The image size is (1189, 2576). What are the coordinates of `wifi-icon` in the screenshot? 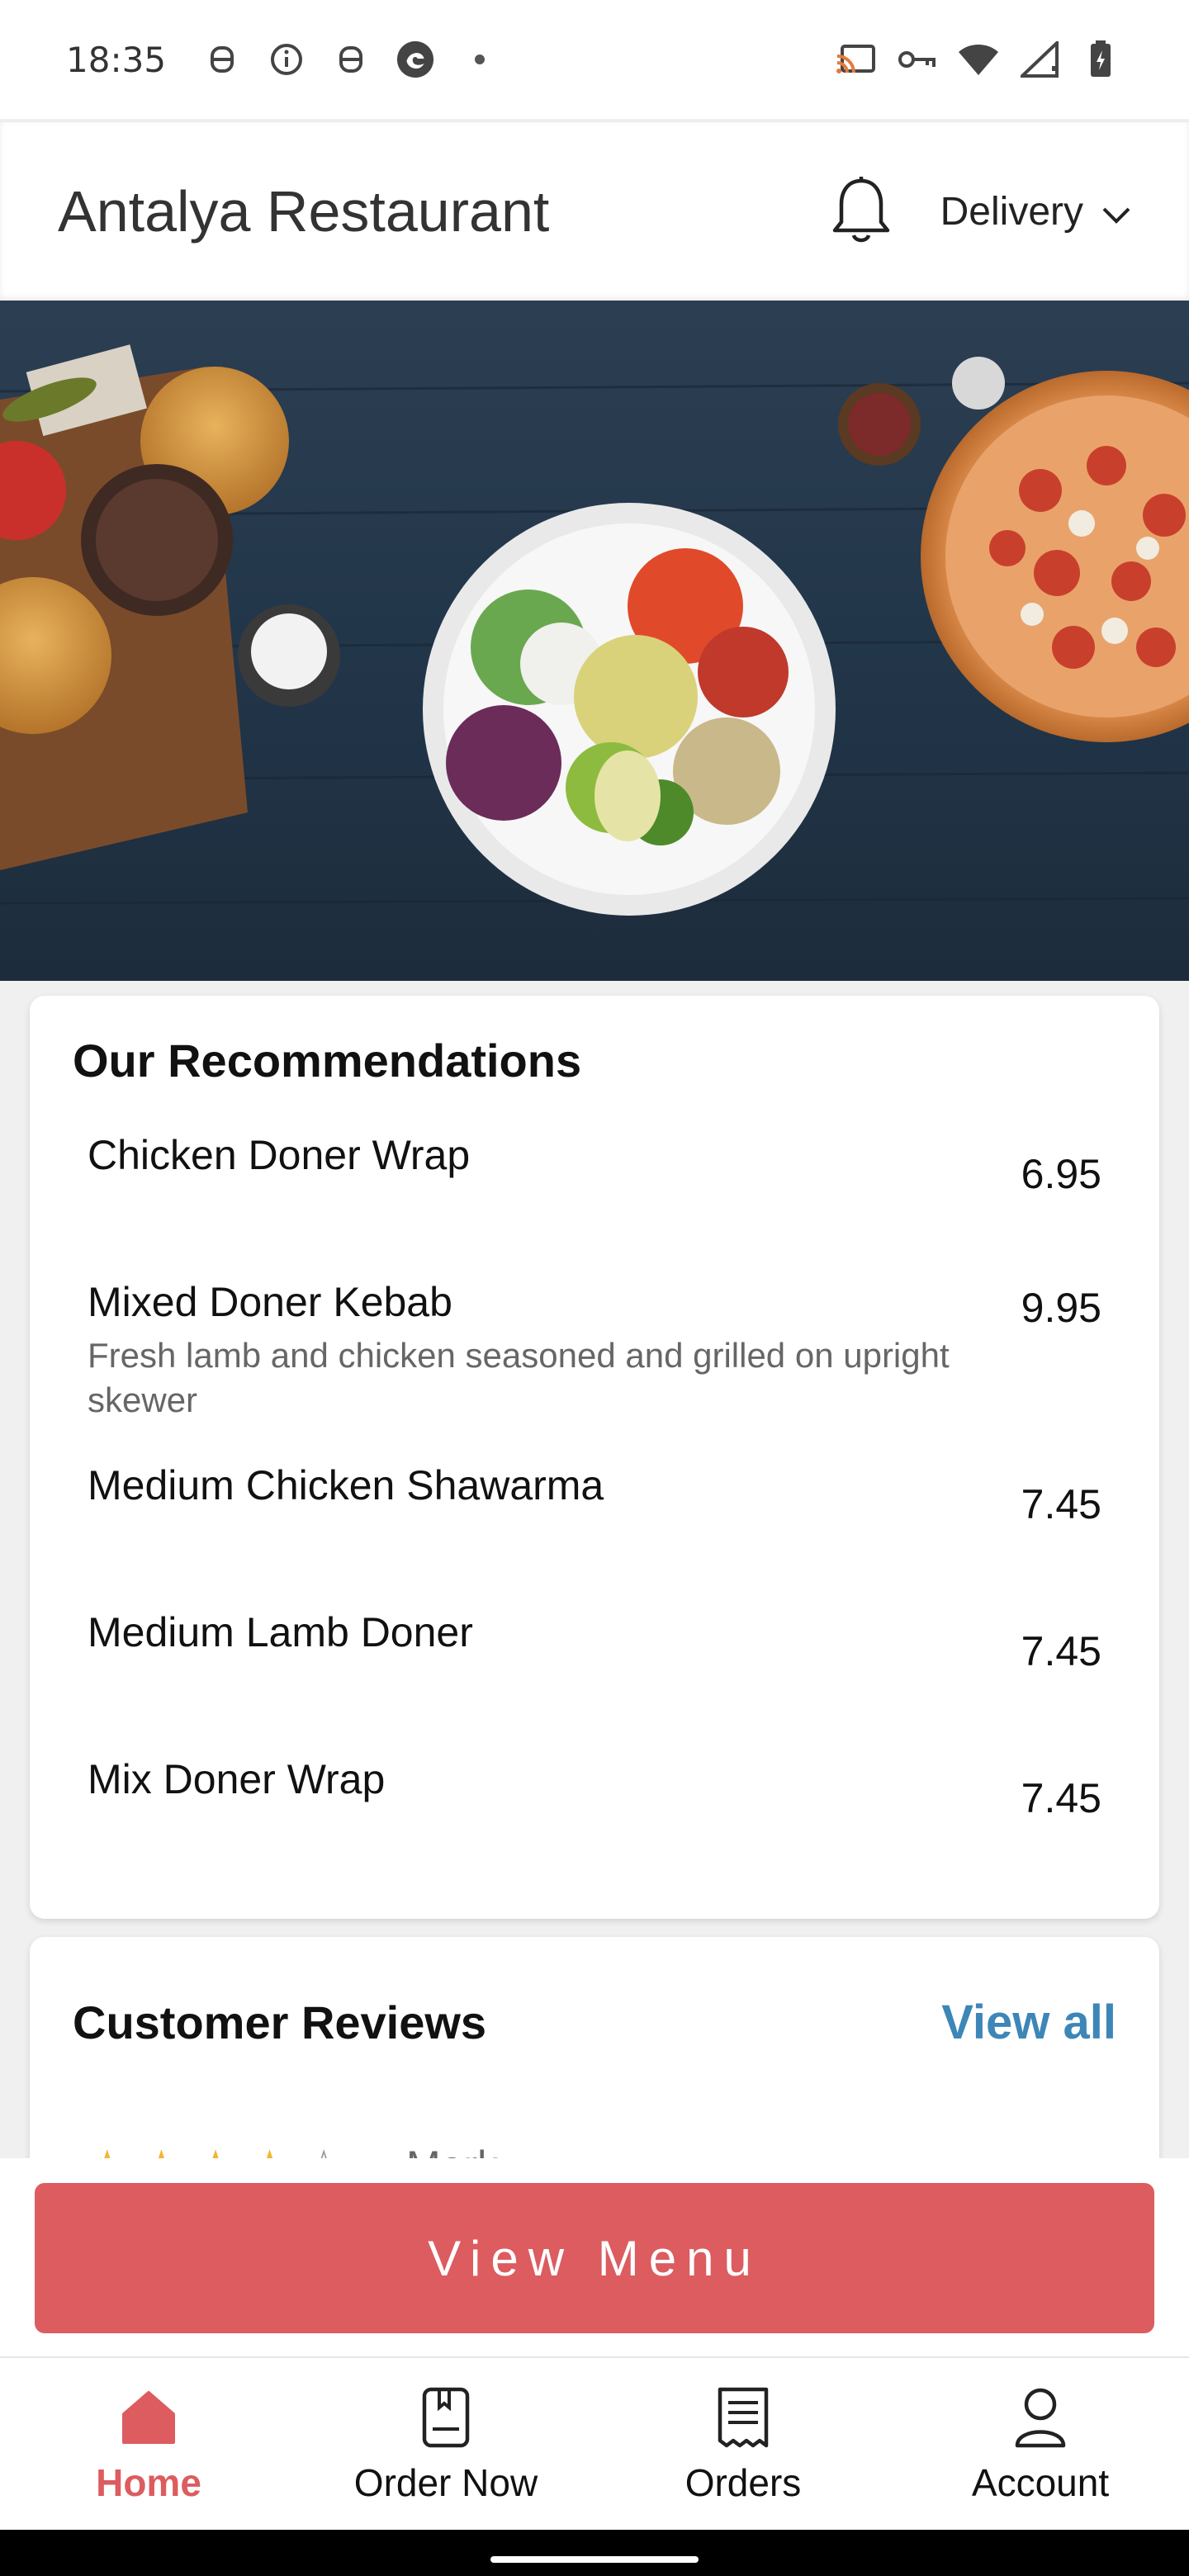 It's located at (978, 59).